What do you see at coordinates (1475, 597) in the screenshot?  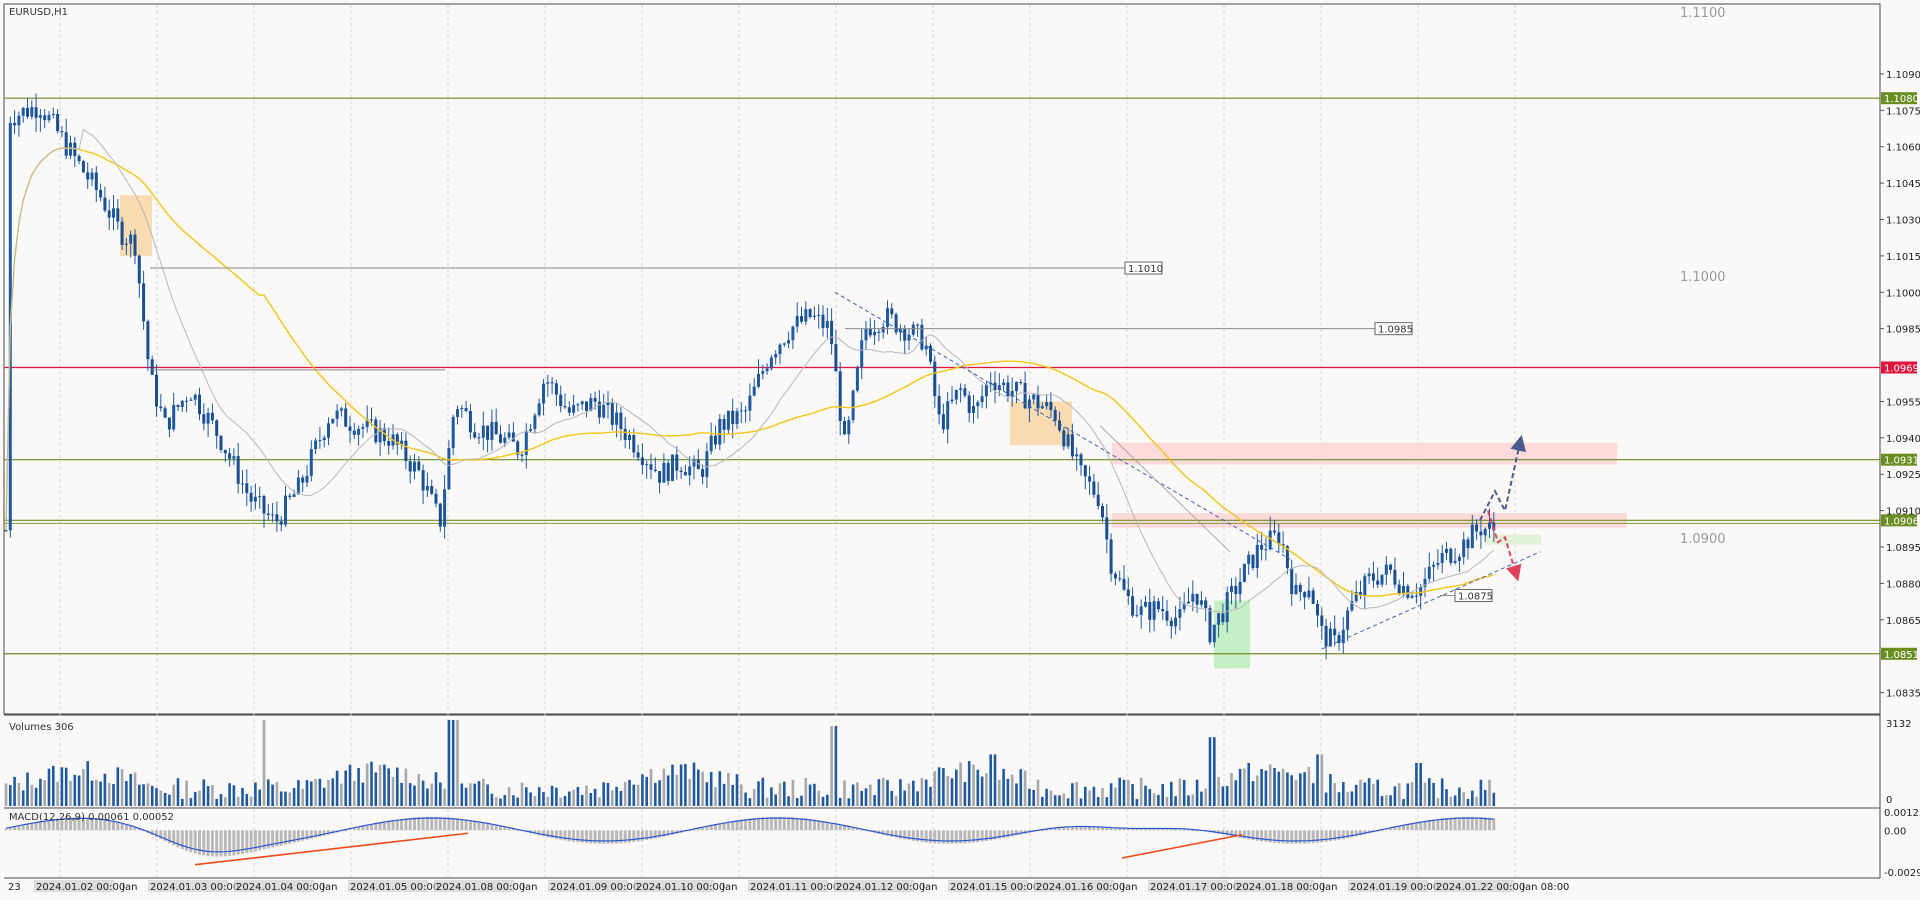 I see `callout-1-0875: 1.0875` at bounding box center [1475, 597].